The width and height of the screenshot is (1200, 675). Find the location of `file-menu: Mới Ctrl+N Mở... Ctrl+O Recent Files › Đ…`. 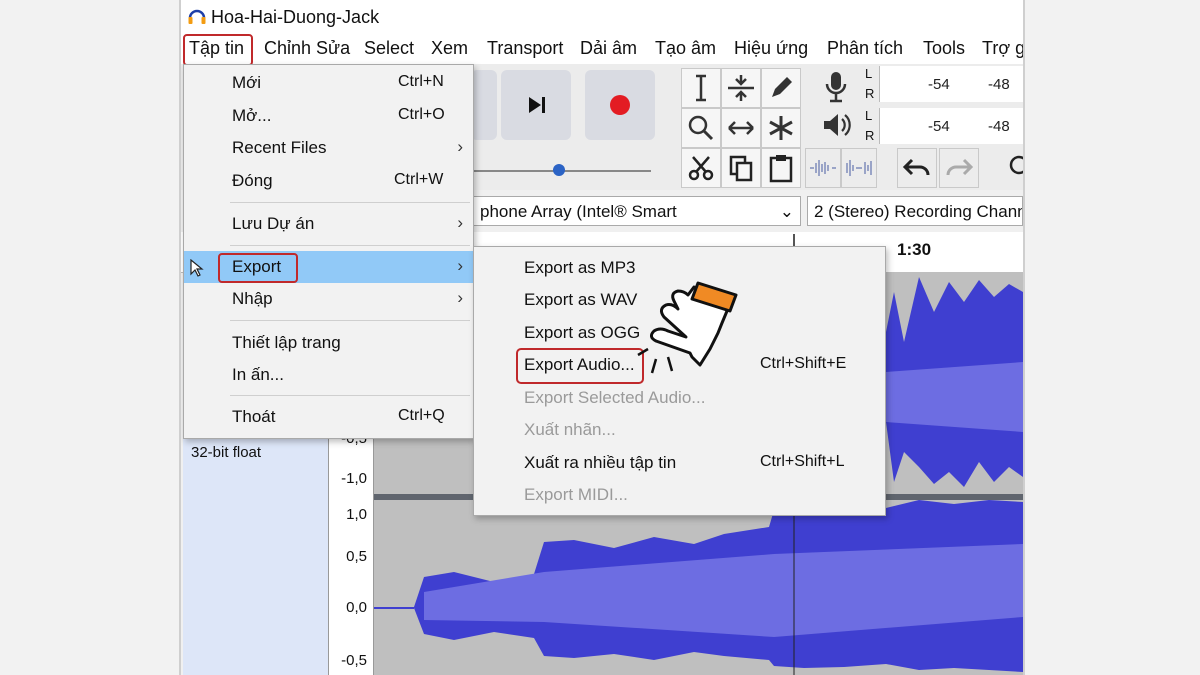

file-menu: Mới Ctrl+N Mở... Ctrl+O Recent Files › Đ… is located at coordinates (328, 251).